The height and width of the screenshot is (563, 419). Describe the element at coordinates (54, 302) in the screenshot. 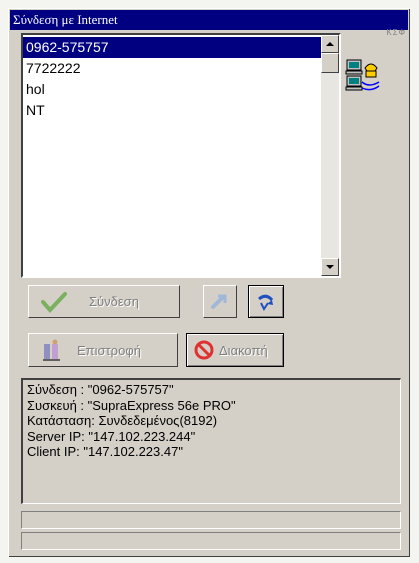

I see `checkmark-icon` at that location.